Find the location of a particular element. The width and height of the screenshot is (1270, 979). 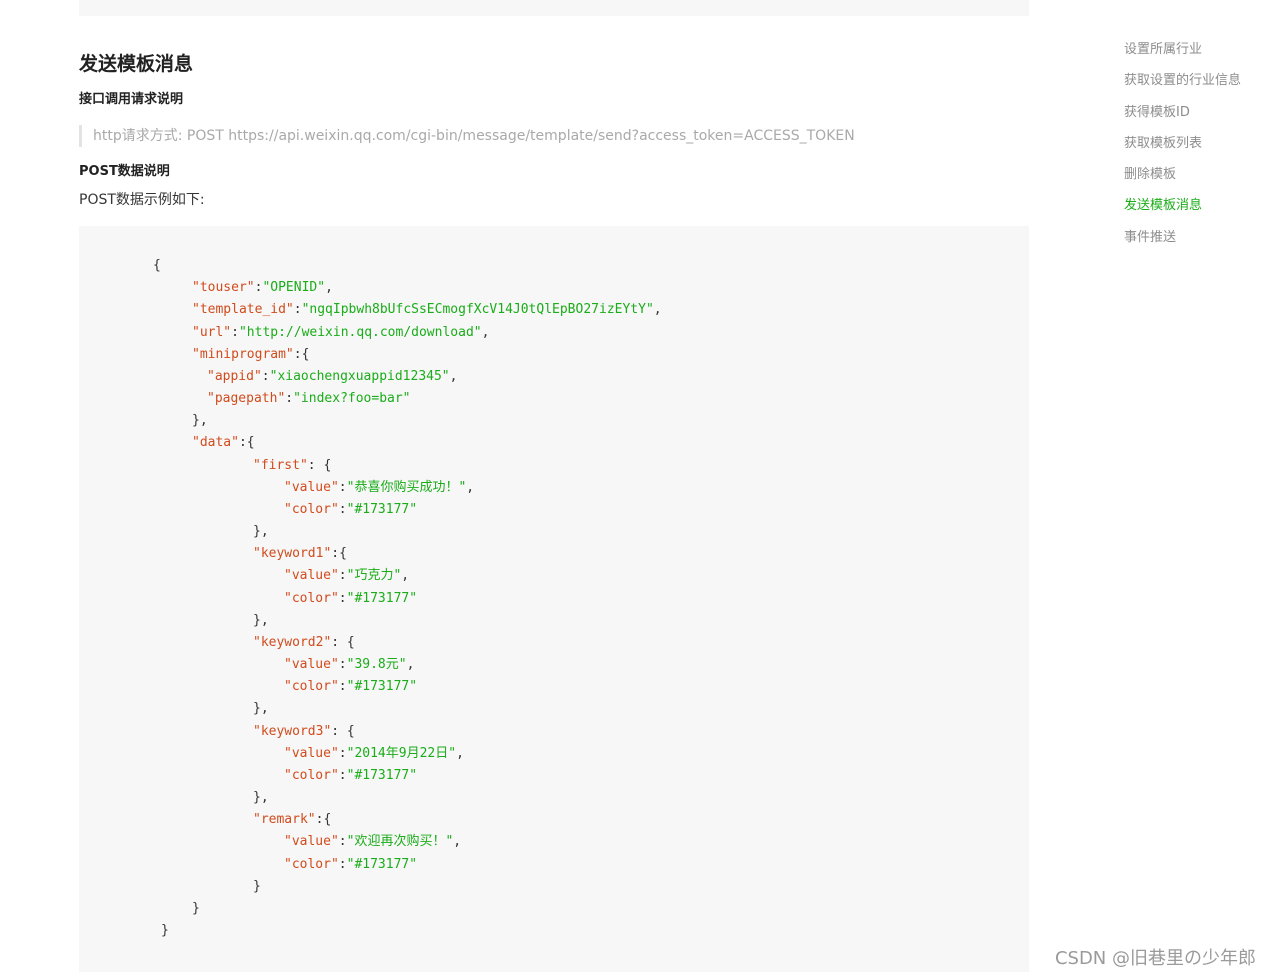

code-string: "恭喜你购买成功！" is located at coordinates (406, 487).